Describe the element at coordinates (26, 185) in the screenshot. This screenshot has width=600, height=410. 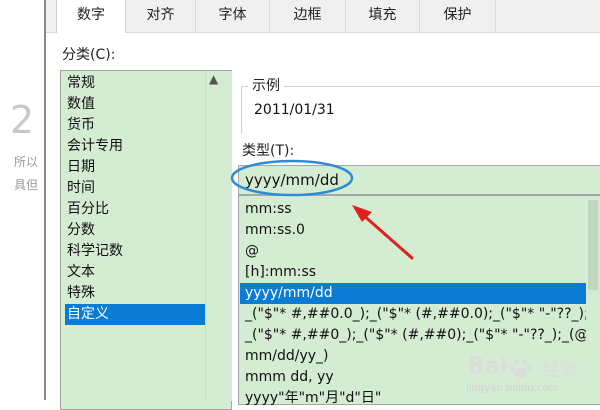
I see `background-text-line: 具但` at that location.